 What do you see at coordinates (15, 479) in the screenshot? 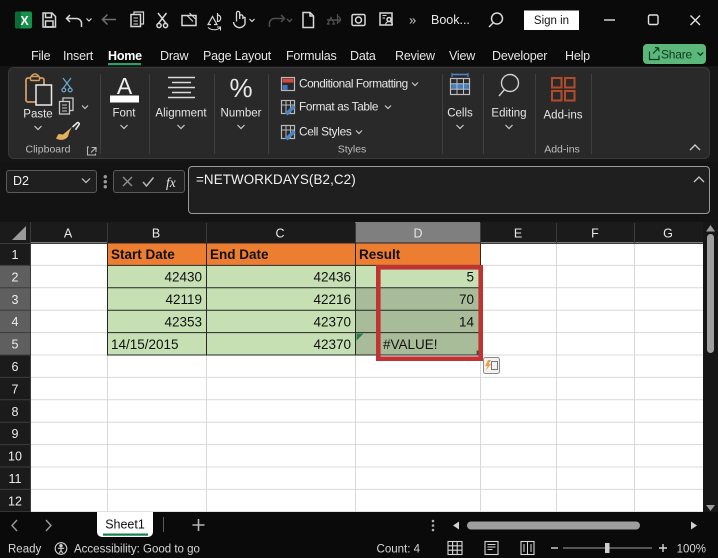
I see `svg-text: 11` at bounding box center [15, 479].